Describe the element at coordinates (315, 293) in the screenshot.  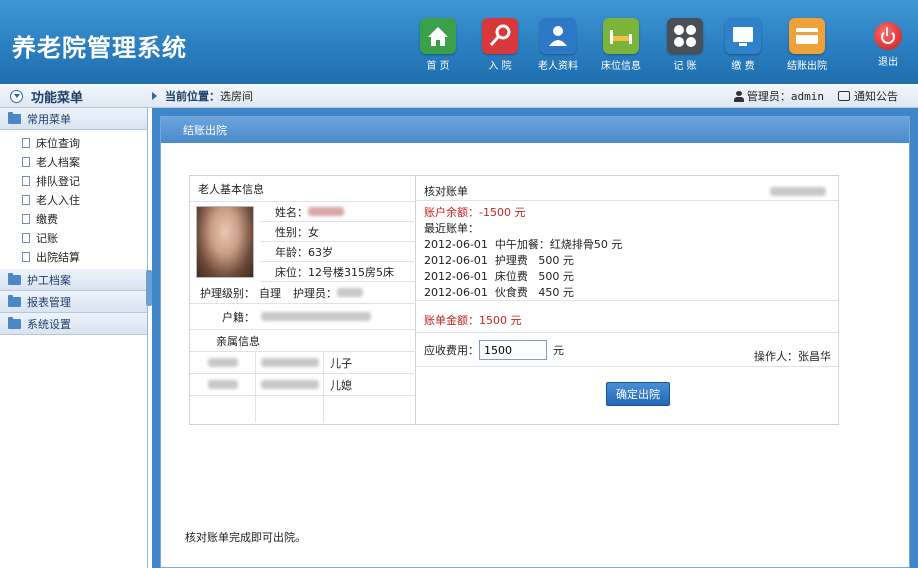
I see `caregiver-label: 护理员：` at that location.